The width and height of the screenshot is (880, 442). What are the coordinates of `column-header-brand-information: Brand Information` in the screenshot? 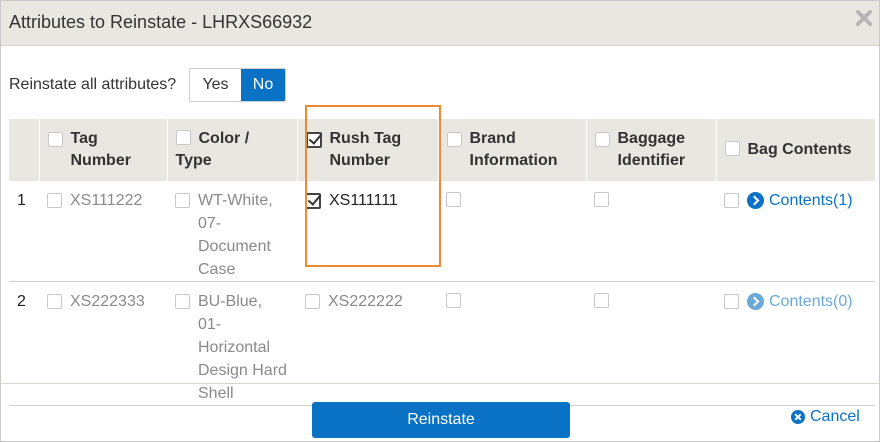 It's located at (512, 150).